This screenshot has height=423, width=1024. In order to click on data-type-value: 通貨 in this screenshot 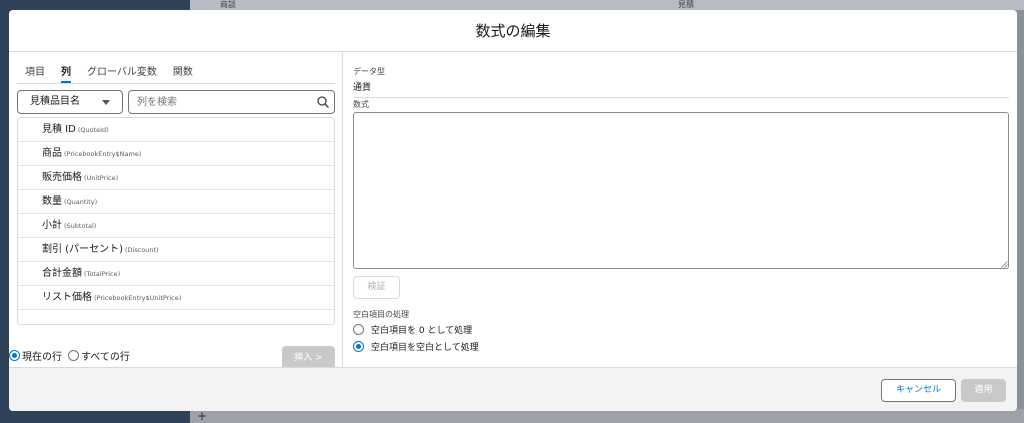, I will do `click(681, 89)`.